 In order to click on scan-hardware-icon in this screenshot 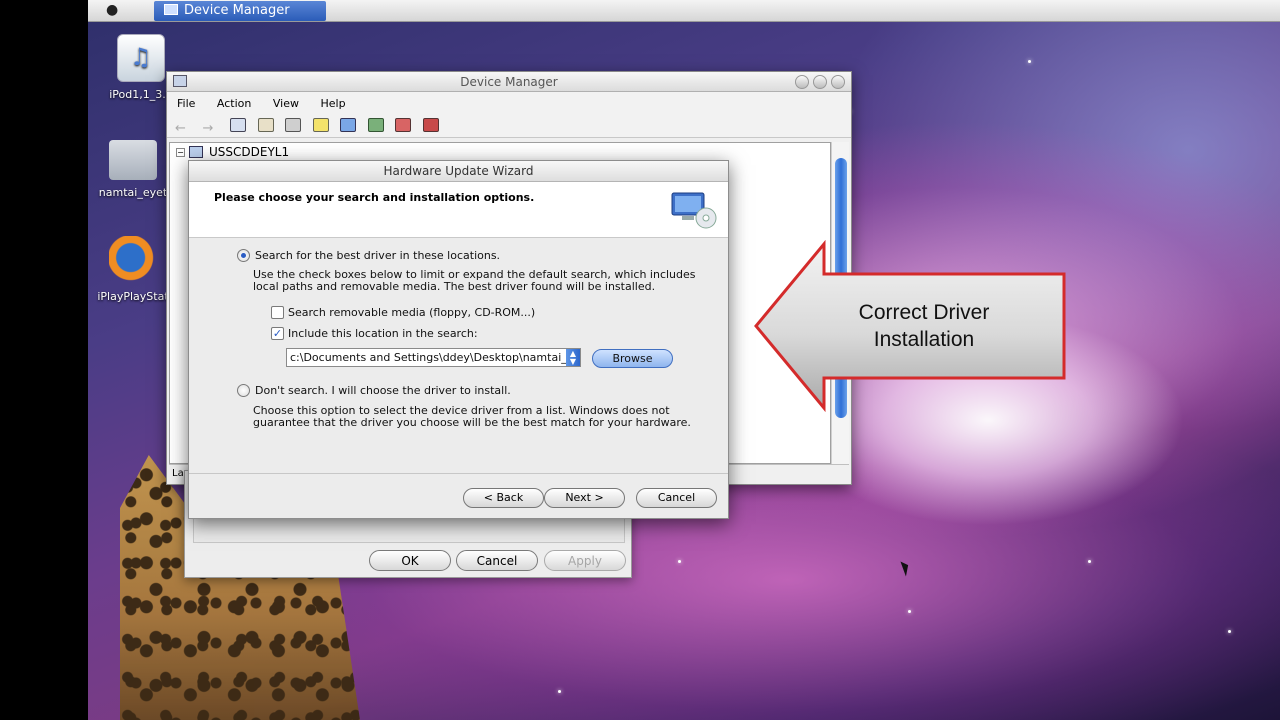, I will do `click(348, 125)`.